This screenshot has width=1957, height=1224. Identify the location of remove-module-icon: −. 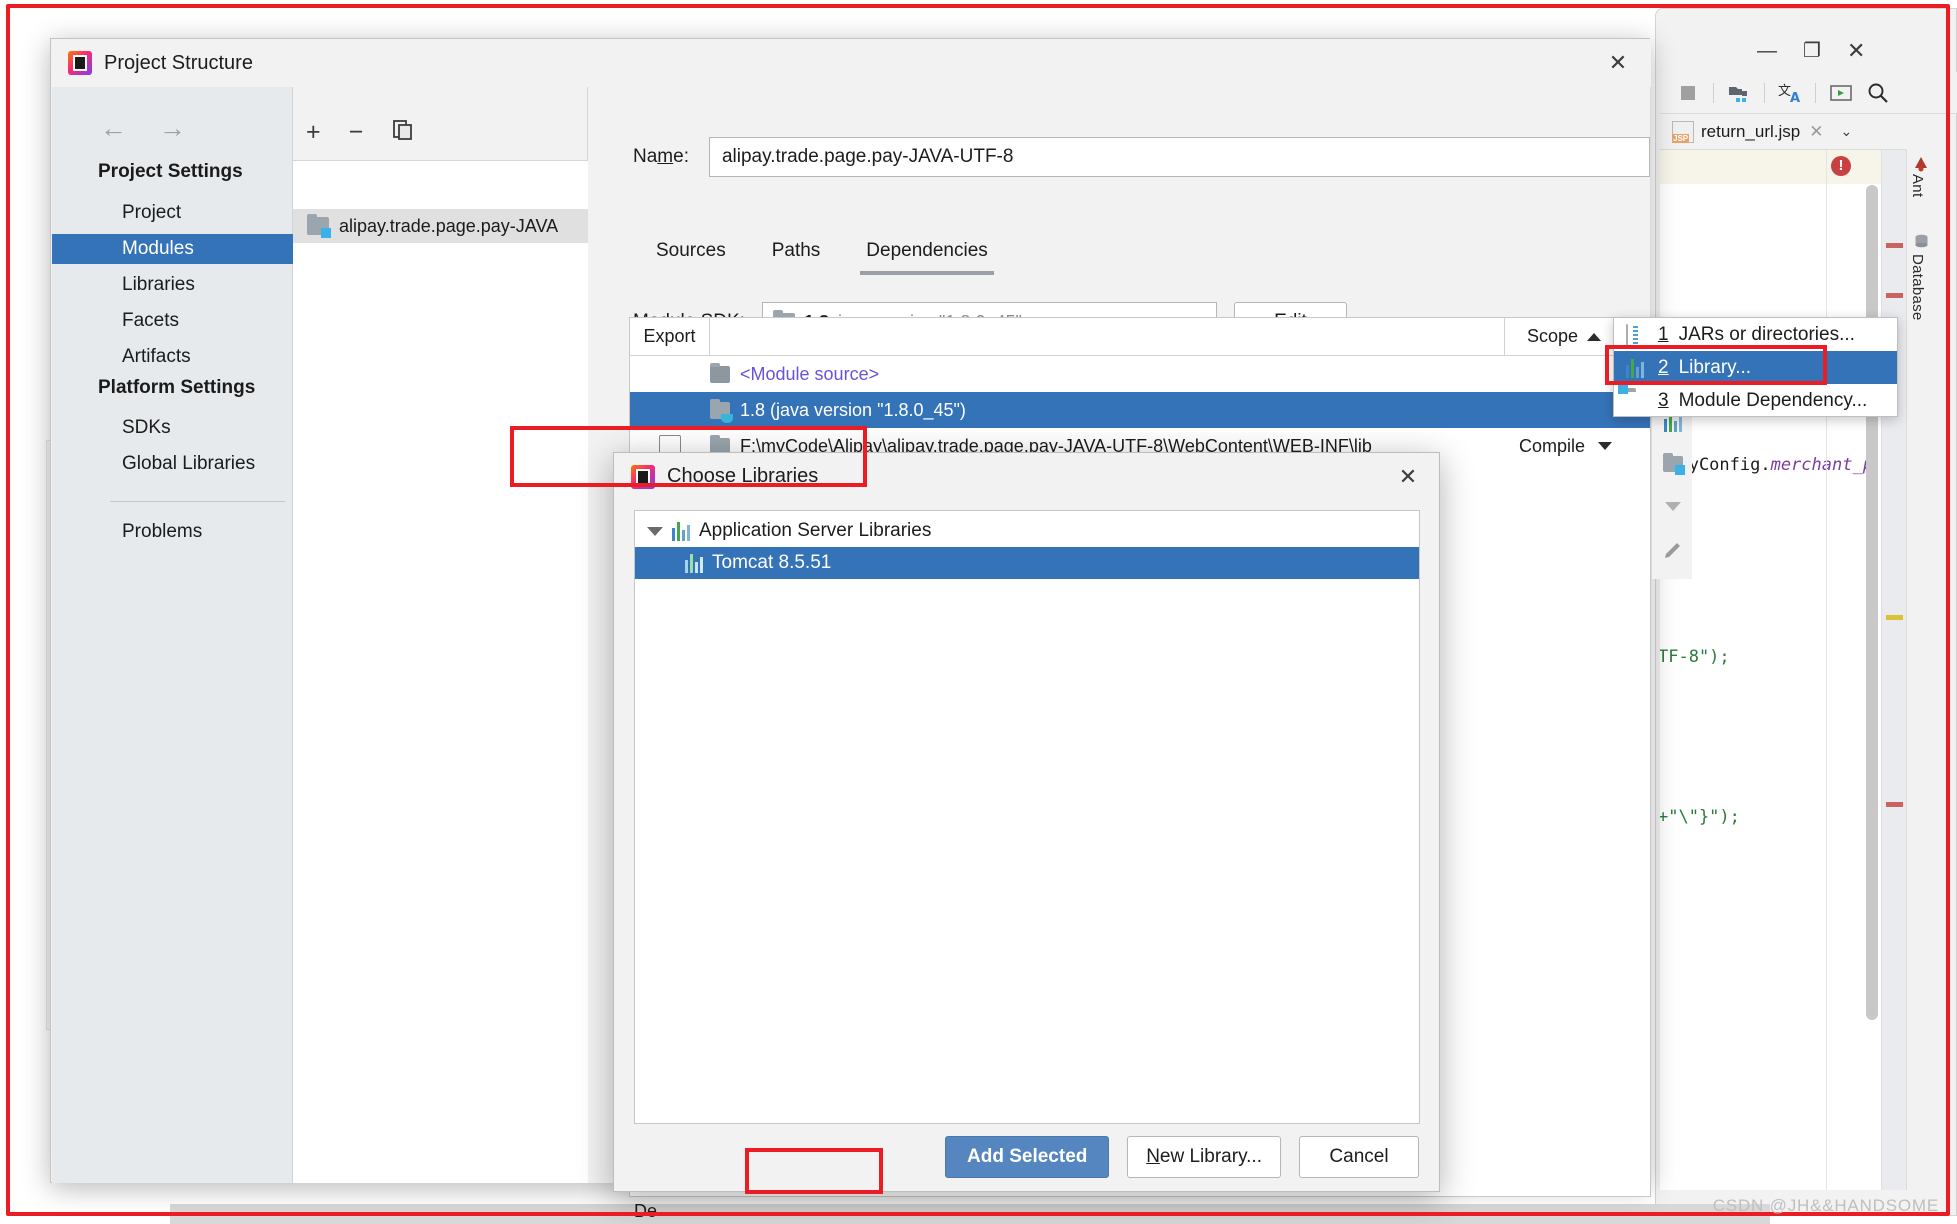
(356, 132).